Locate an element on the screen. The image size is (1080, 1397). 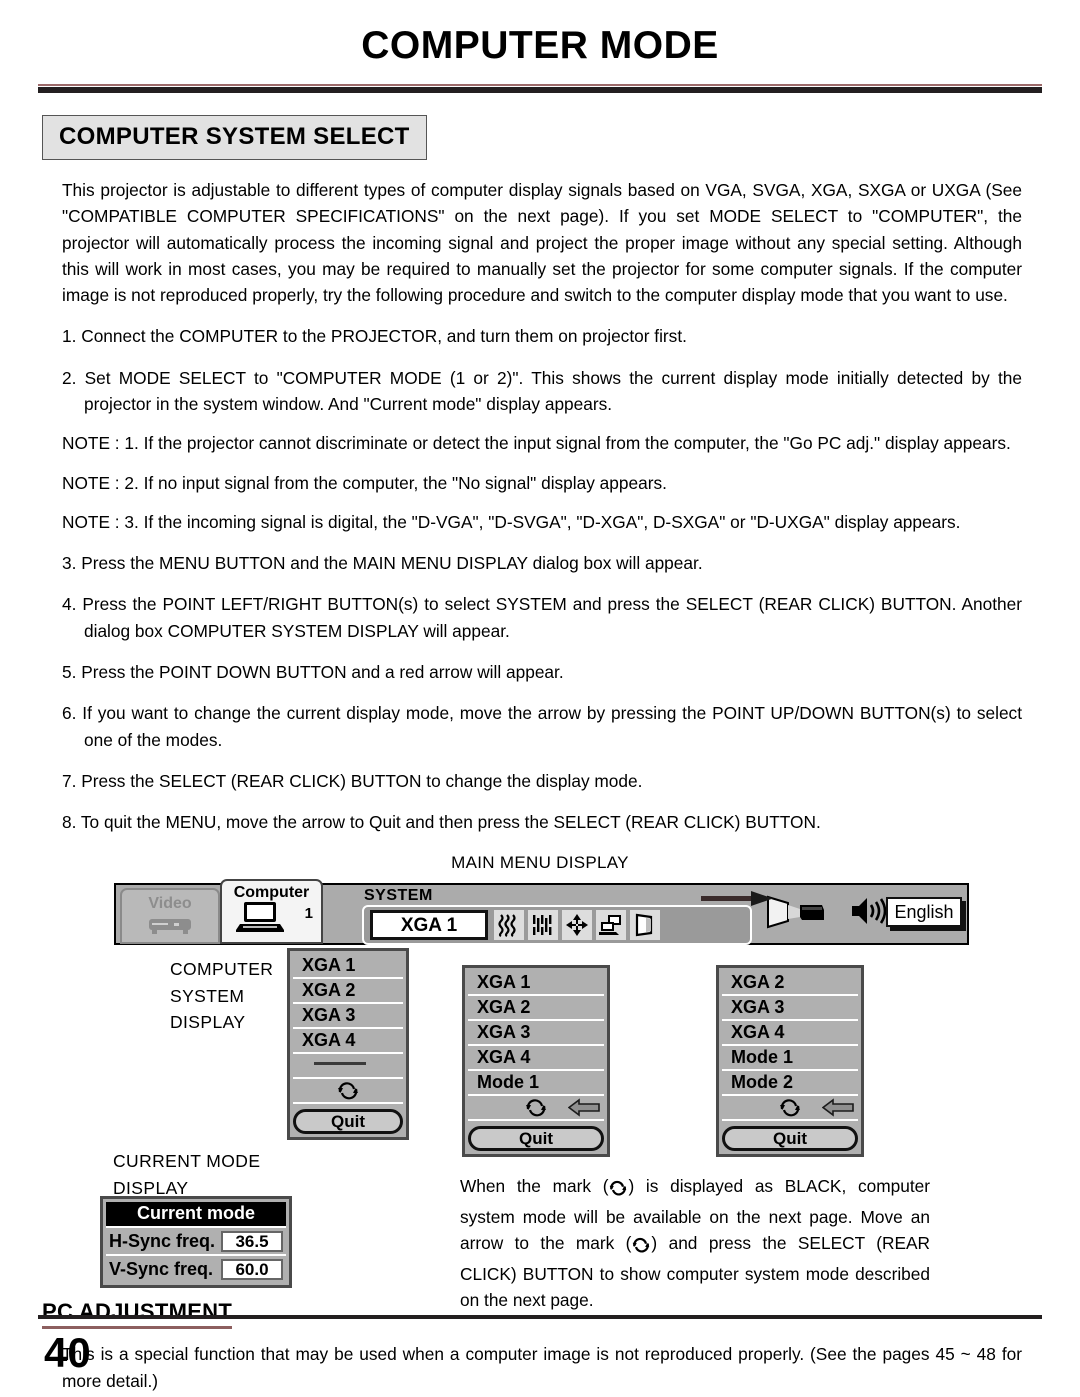
computer-system-list-box-3: XGA 2 XGA 3 XGA 4 Mode 1 Mode 2 Quit is located at coordinates (790, 1061).